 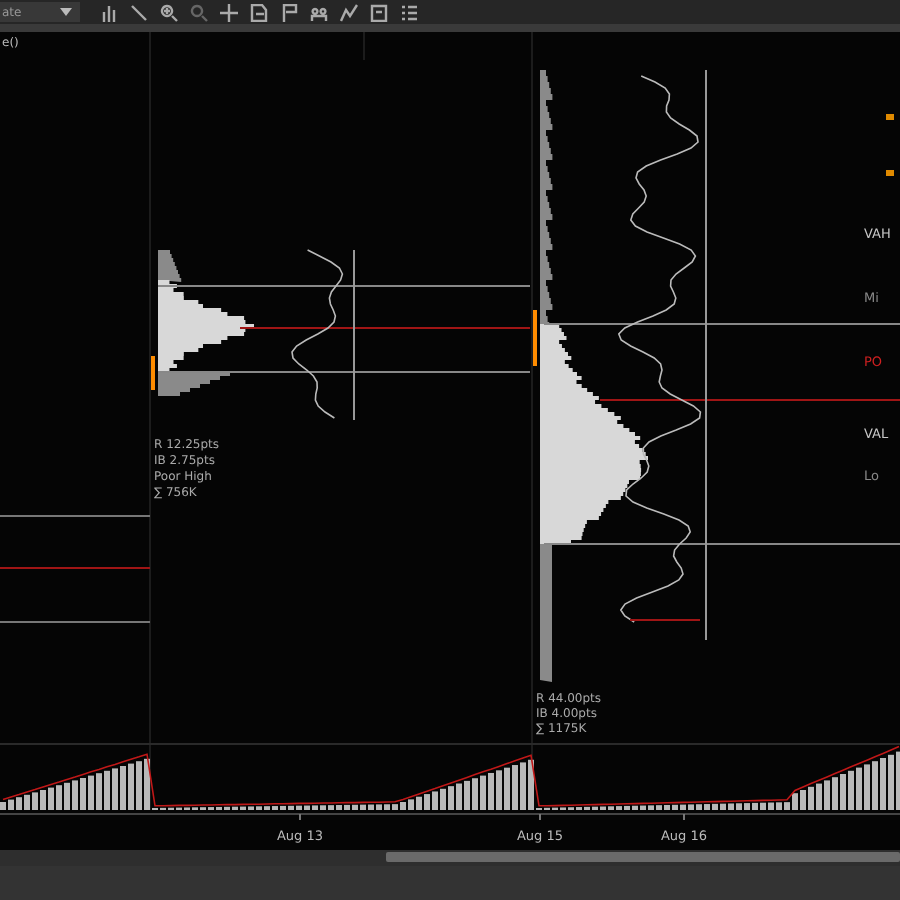 What do you see at coordinates (199, 12) in the screenshot?
I see `zoom-out-icon` at bounding box center [199, 12].